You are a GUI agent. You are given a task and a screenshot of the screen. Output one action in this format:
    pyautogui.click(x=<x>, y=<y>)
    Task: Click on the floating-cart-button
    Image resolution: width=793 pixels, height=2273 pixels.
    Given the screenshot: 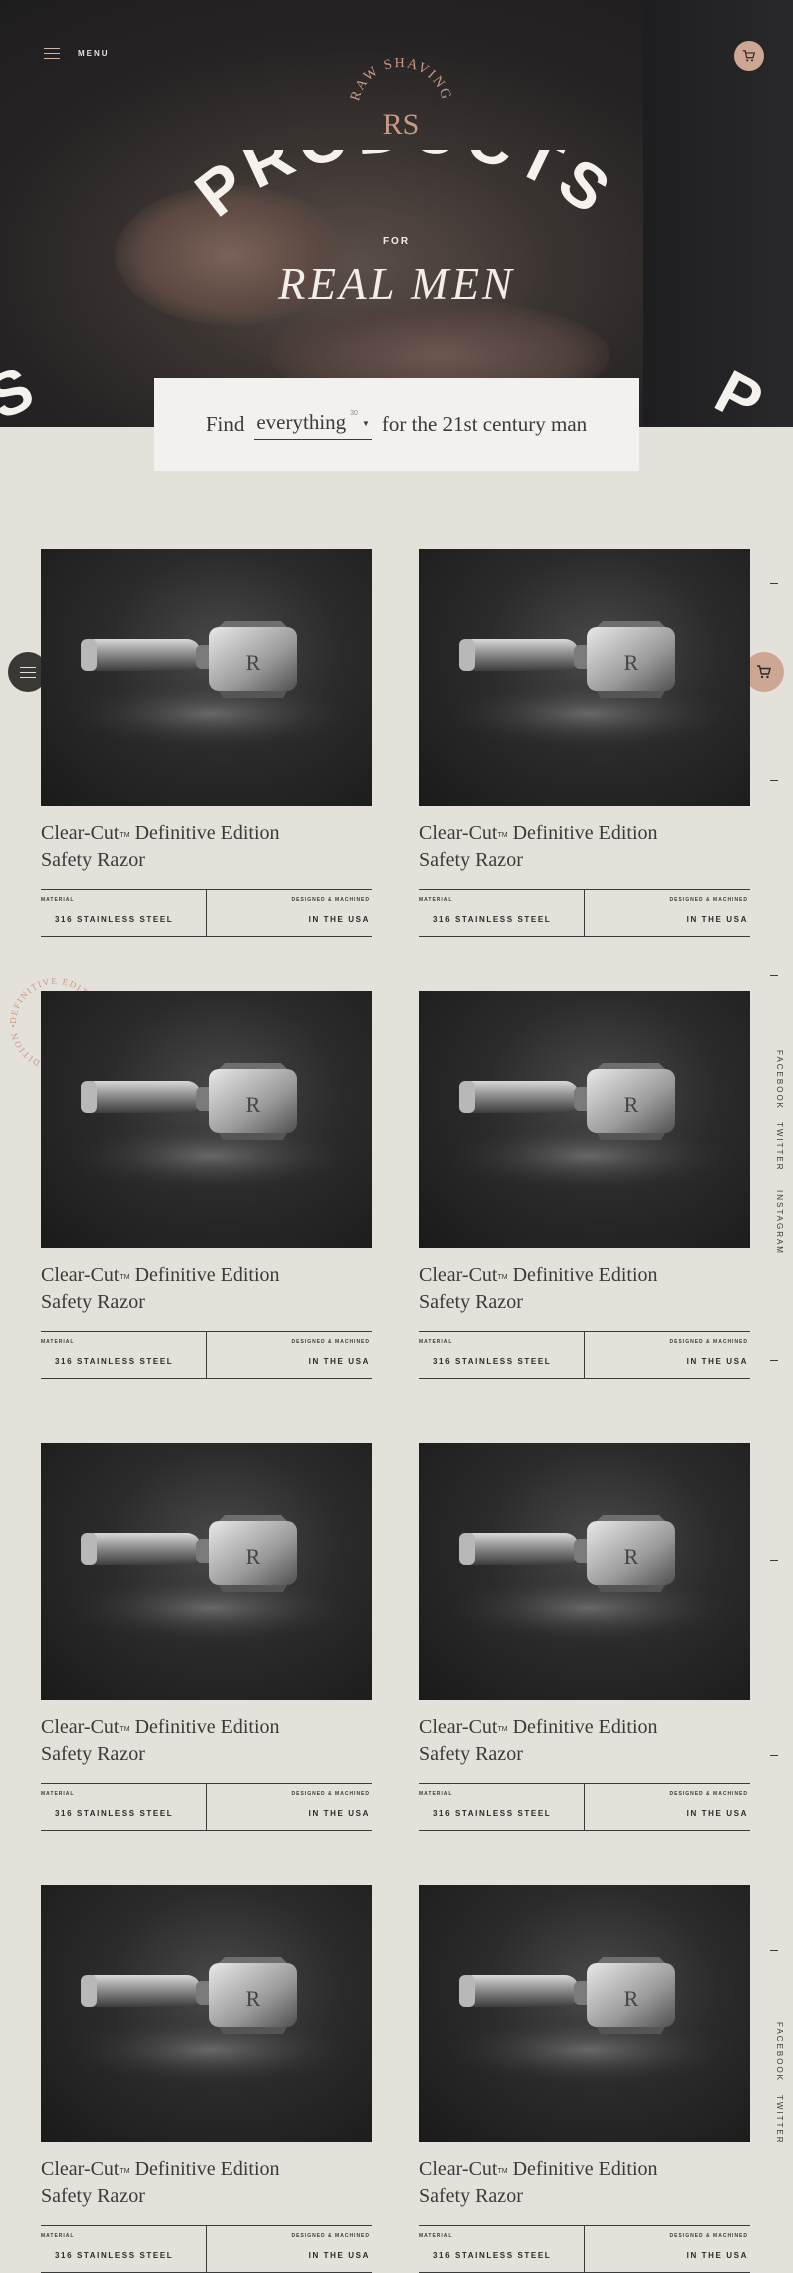 What is the action you would take?
    pyautogui.click(x=764, y=672)
    